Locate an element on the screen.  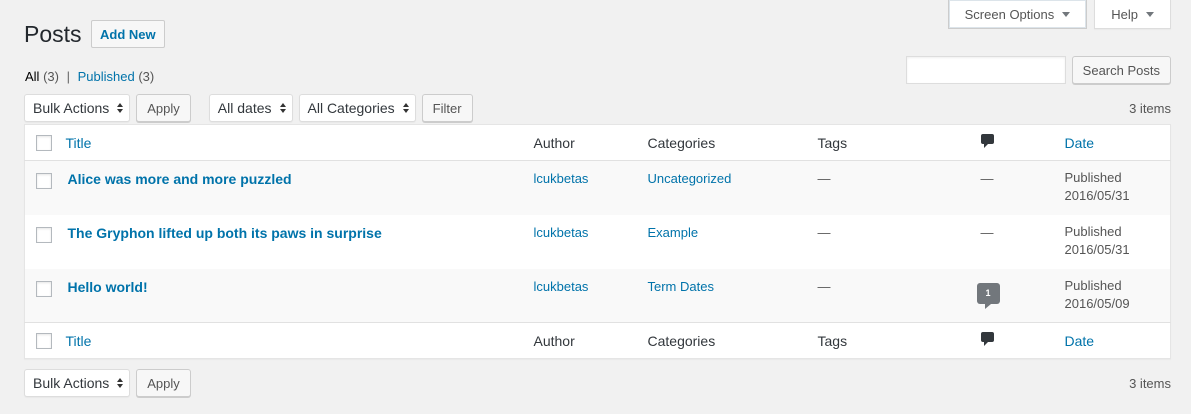
row-categories-cell: Term Dates is located at coordinates (733, 296).